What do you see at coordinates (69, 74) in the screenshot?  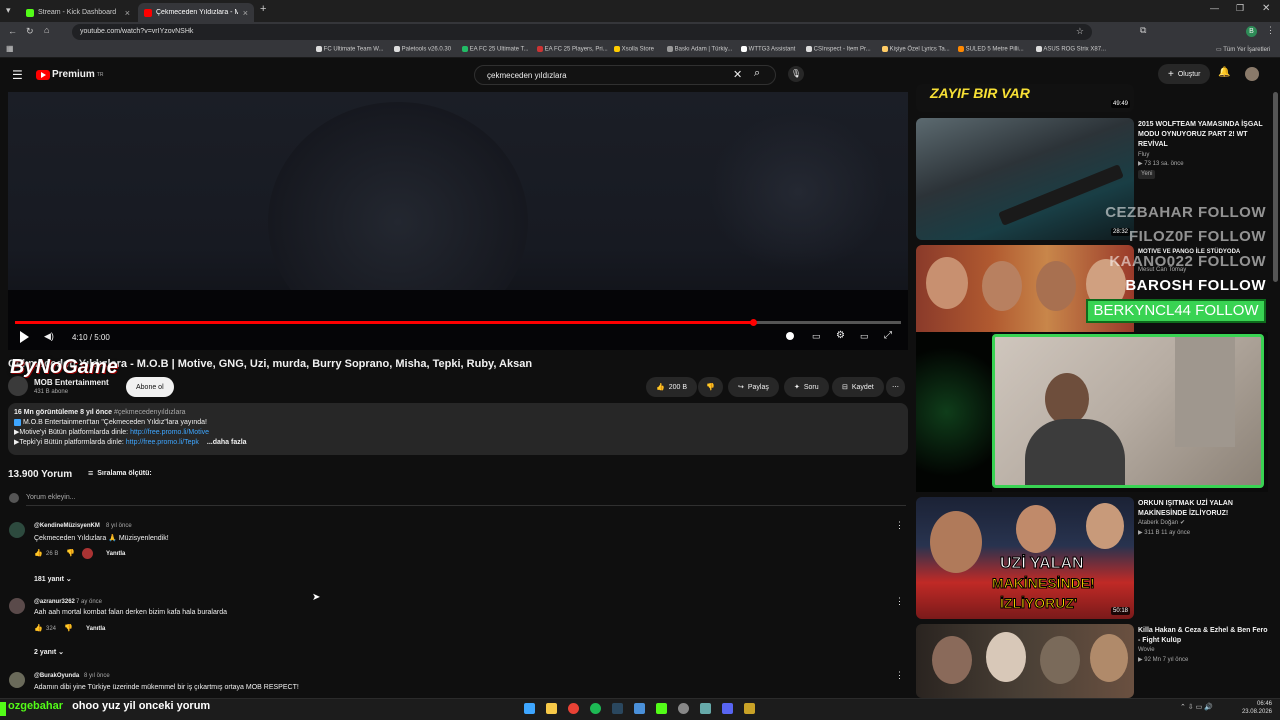 I see `youtube-logo: Premium TR` at bounding box center [69, 74].